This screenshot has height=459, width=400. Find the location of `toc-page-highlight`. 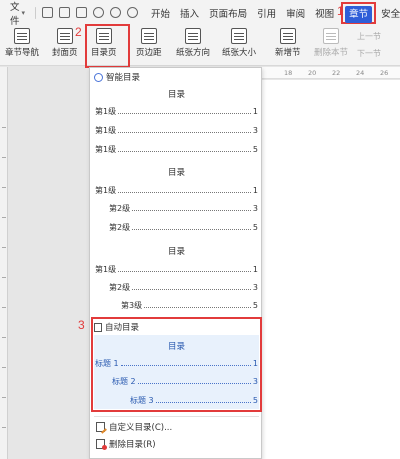

toc-page-highlight is located at coordinates (107, 46).